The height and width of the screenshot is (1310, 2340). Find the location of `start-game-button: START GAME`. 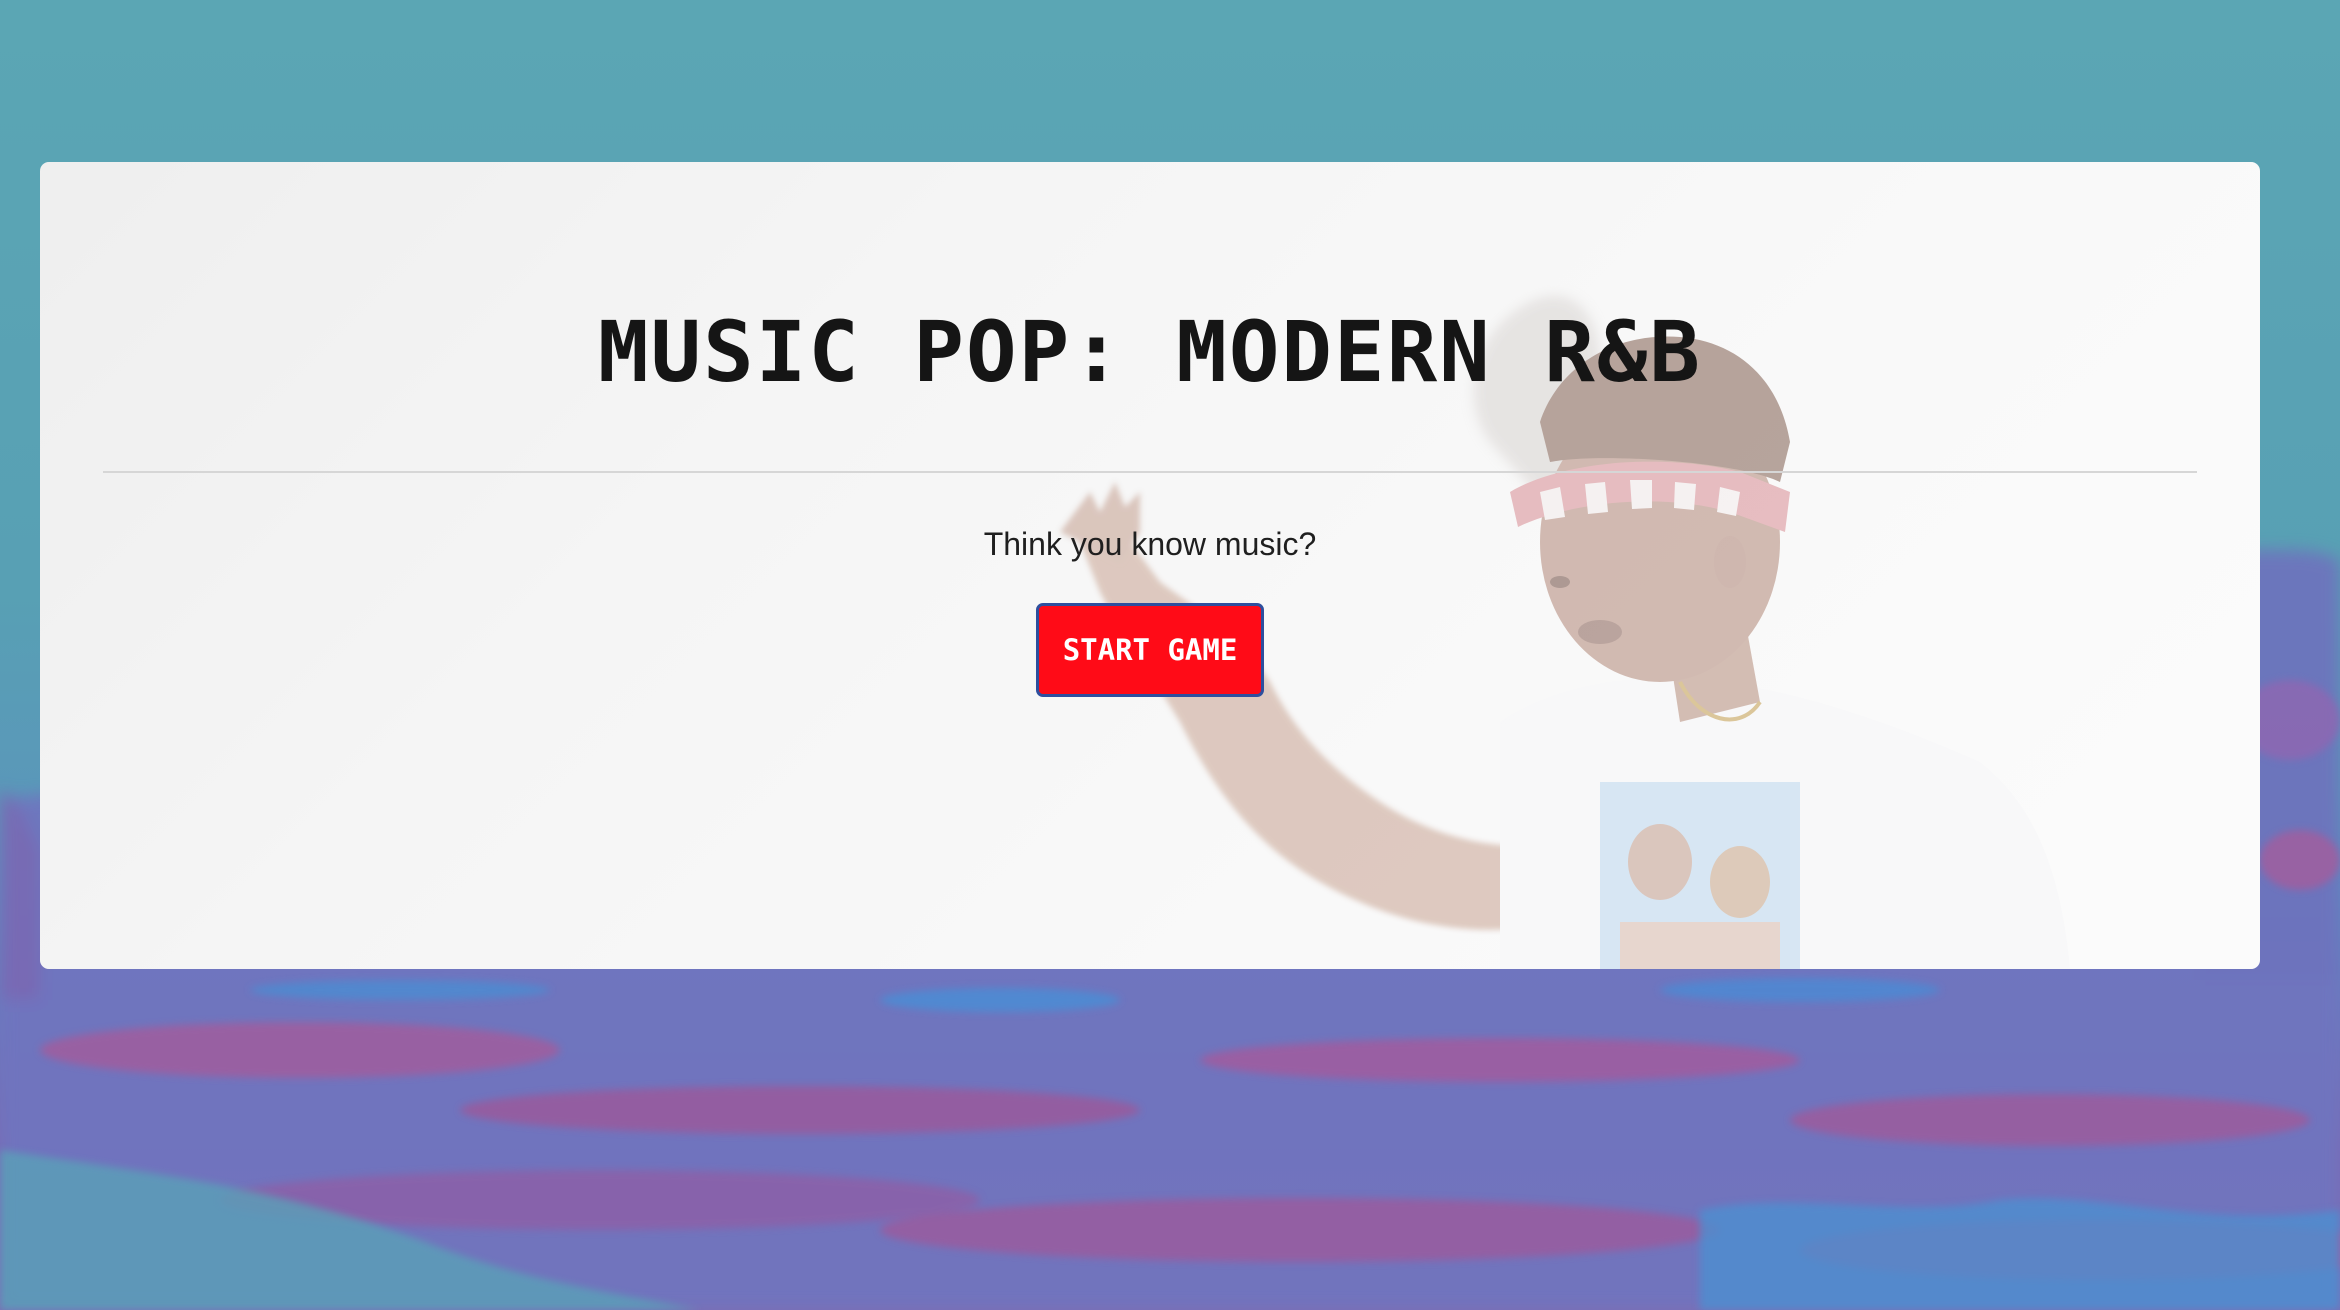

start-game-button: START GAME is located at coordinates (1150, 650).